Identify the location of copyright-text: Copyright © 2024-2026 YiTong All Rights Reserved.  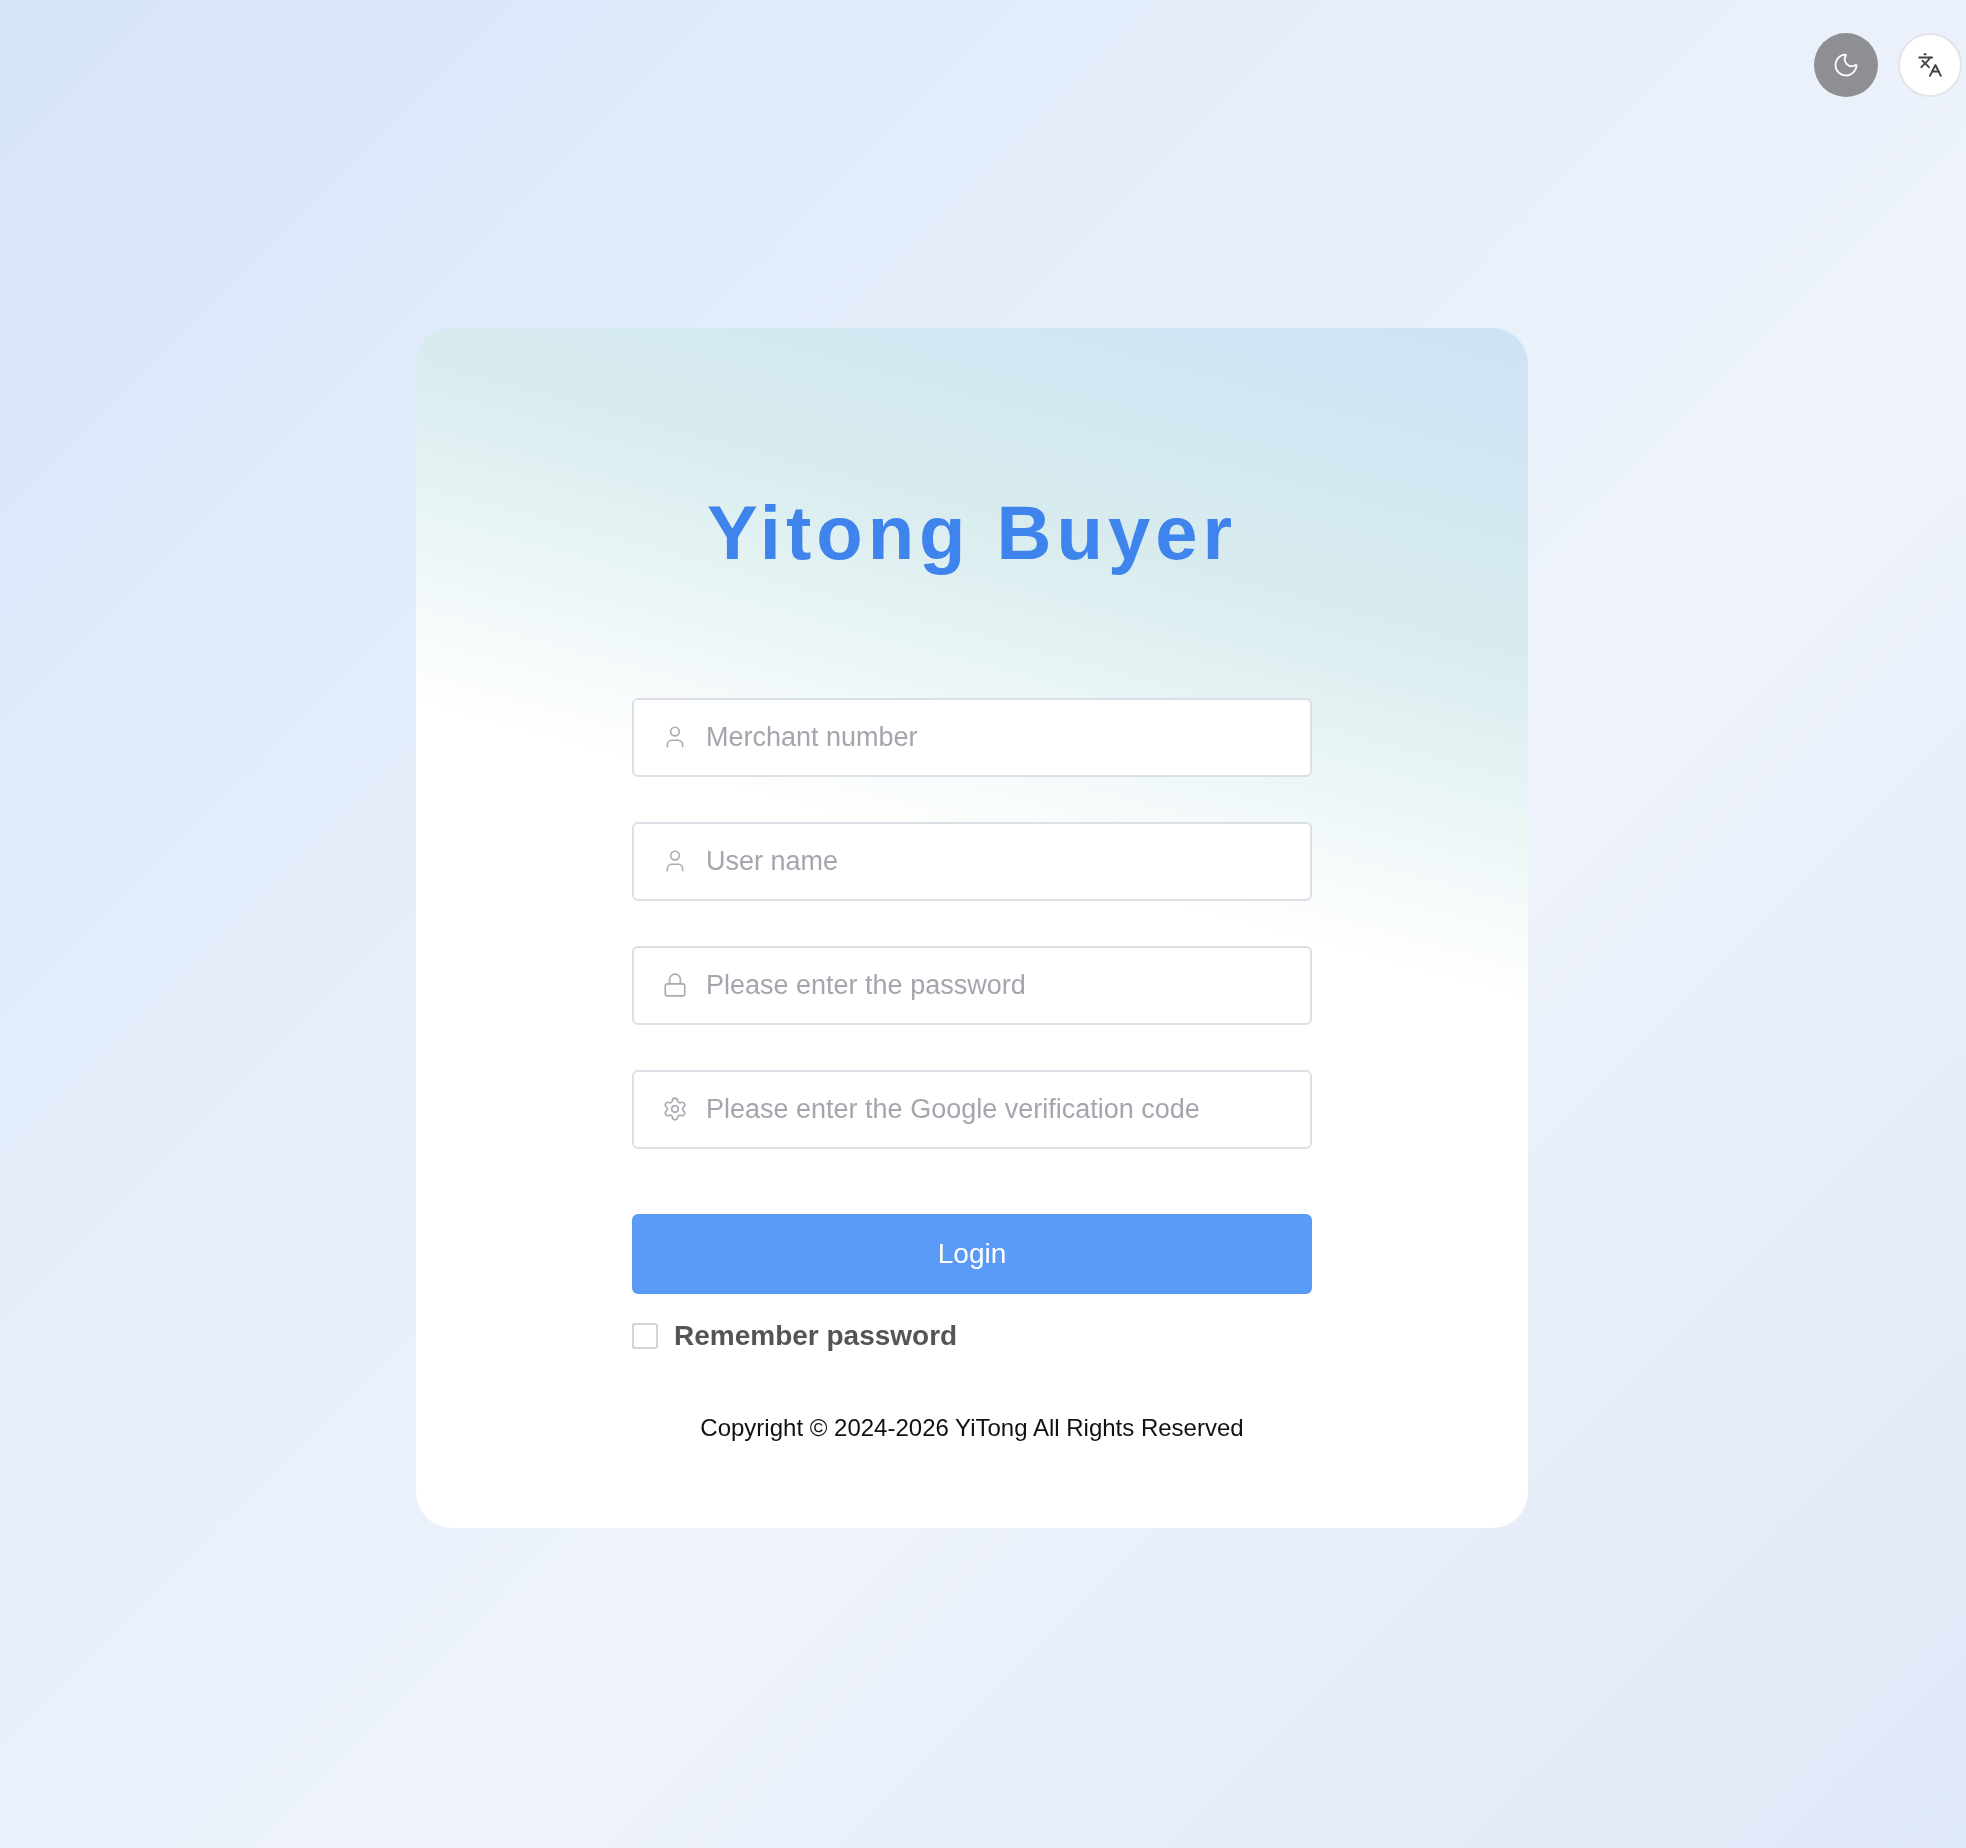
(972, 1428).